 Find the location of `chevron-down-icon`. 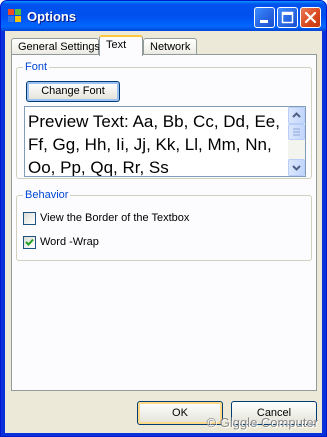

chevron-down-icon is located at coordinates (296, 168).